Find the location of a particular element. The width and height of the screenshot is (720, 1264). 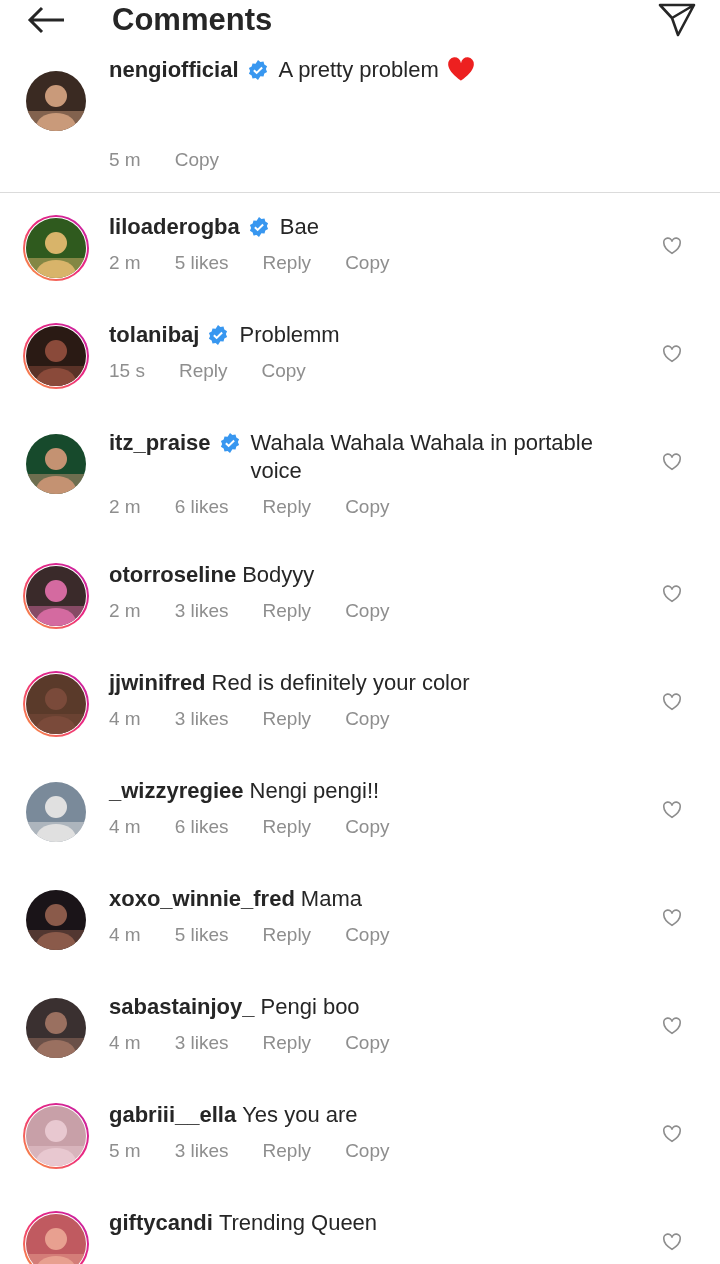

comment-text: Problemm is located at coordinates (290, 335).